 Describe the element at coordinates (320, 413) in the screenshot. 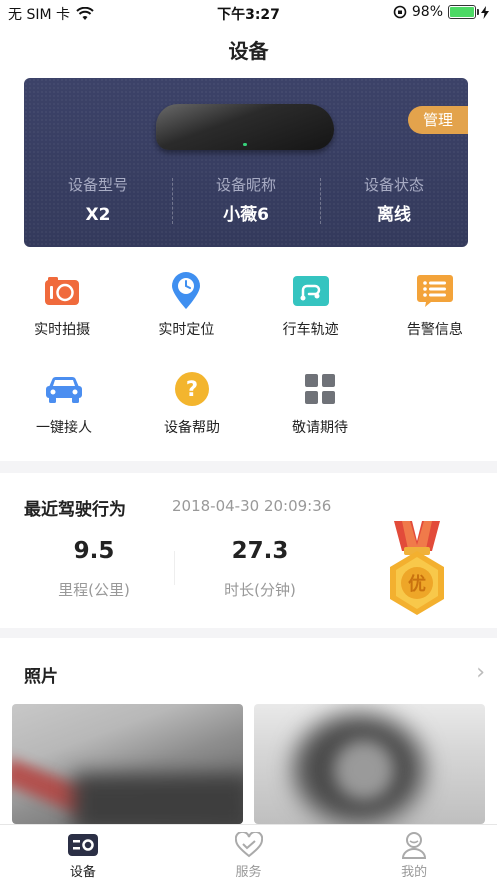

I see `function-coming-soon: 敬请期待` at that location.